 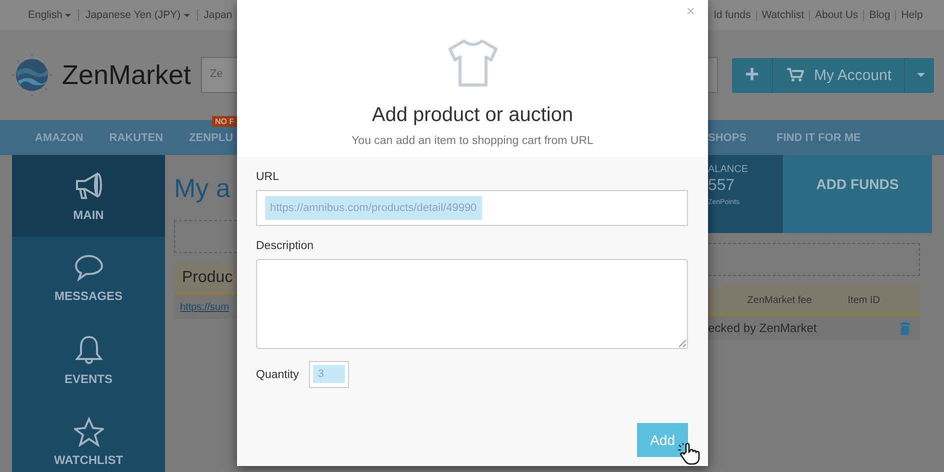 I want to click on sidebar-item: EVENTS, so click(x=88, y=360).